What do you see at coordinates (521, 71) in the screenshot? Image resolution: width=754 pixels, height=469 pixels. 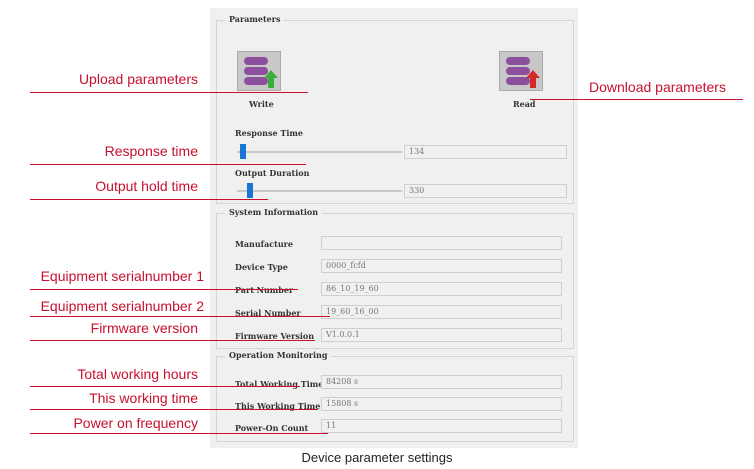 I see `read-button` at bounding box center [521, 71].